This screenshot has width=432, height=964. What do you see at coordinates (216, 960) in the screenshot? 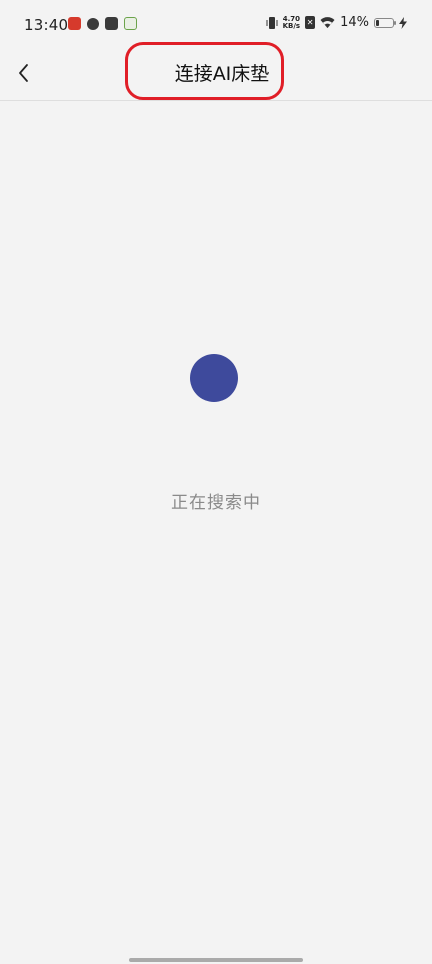
I see `home-indicator` at bounding box center [216, 960].